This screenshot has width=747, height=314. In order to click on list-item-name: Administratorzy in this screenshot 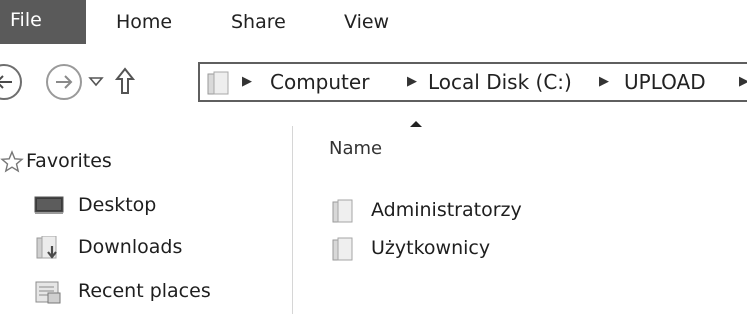, I will do `click(446, 210)`.